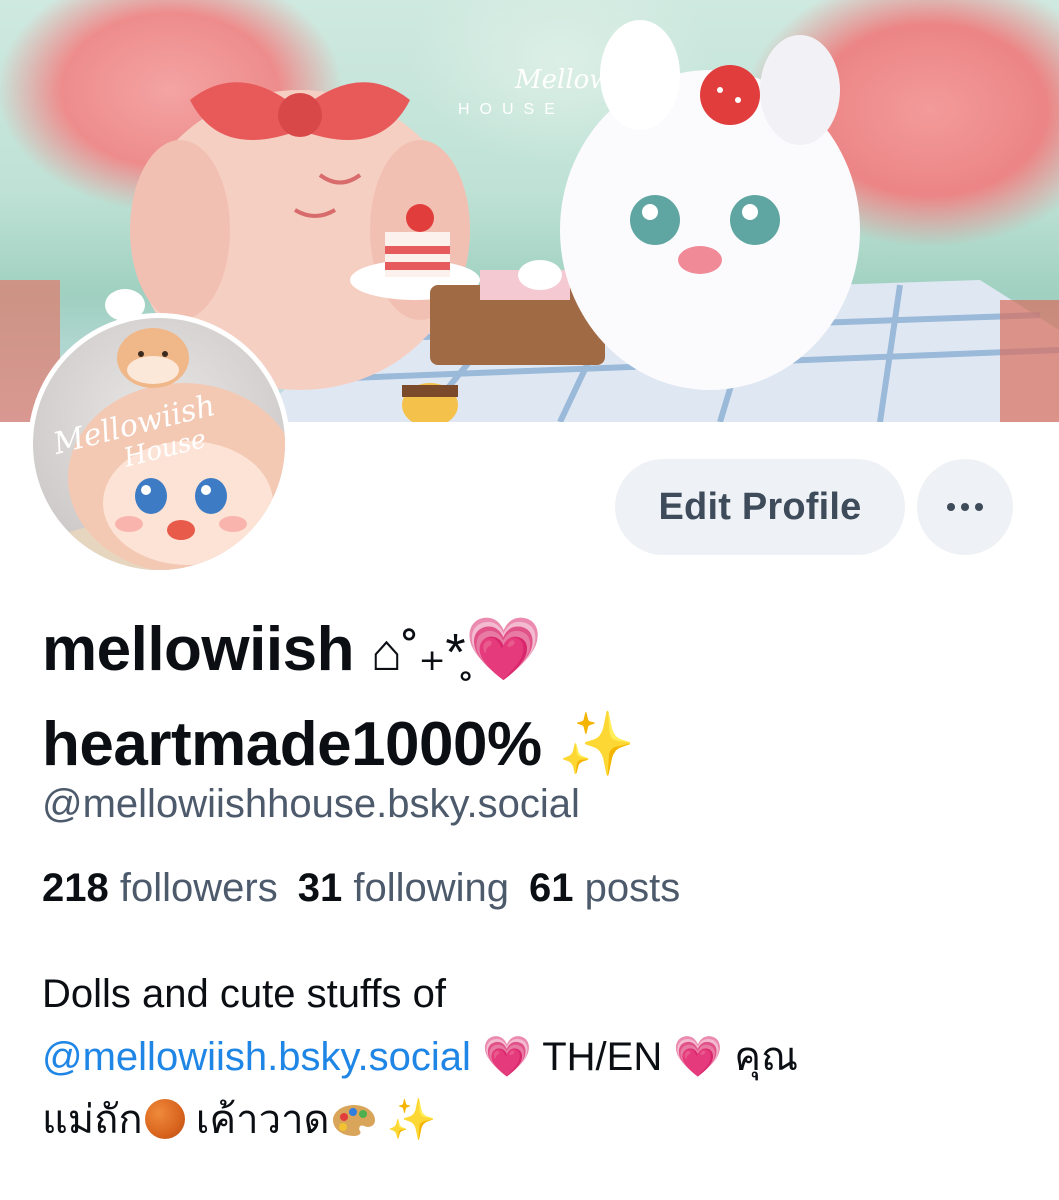 The image size is (1059, 1200). What do you see at coordinates (586, 80) in the screenshot?
I see `svg-text: Mellowiish` at bounding box center [586, 80].